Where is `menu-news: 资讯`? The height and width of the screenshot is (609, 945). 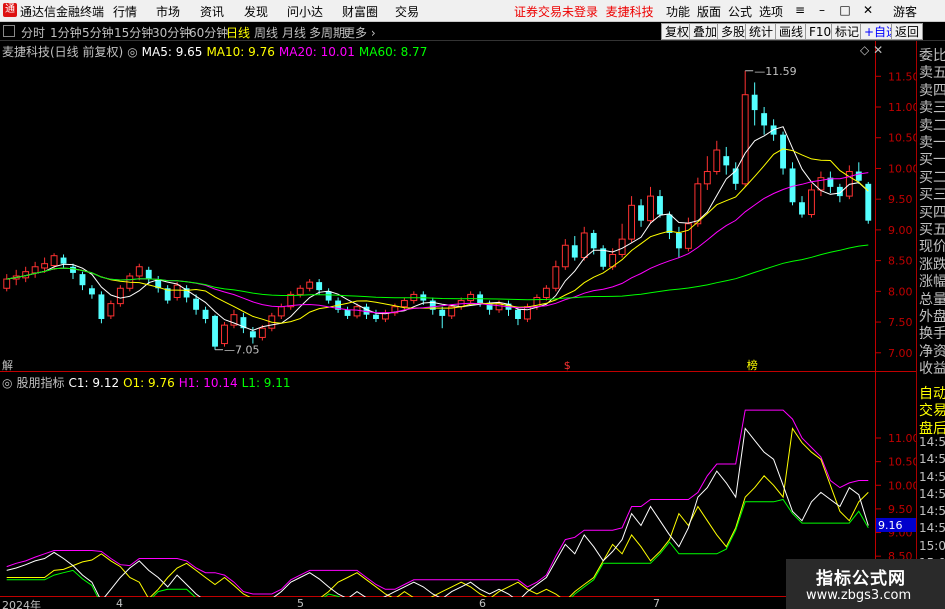
menu-news: 资讯 is located at coordinates (212, 11).